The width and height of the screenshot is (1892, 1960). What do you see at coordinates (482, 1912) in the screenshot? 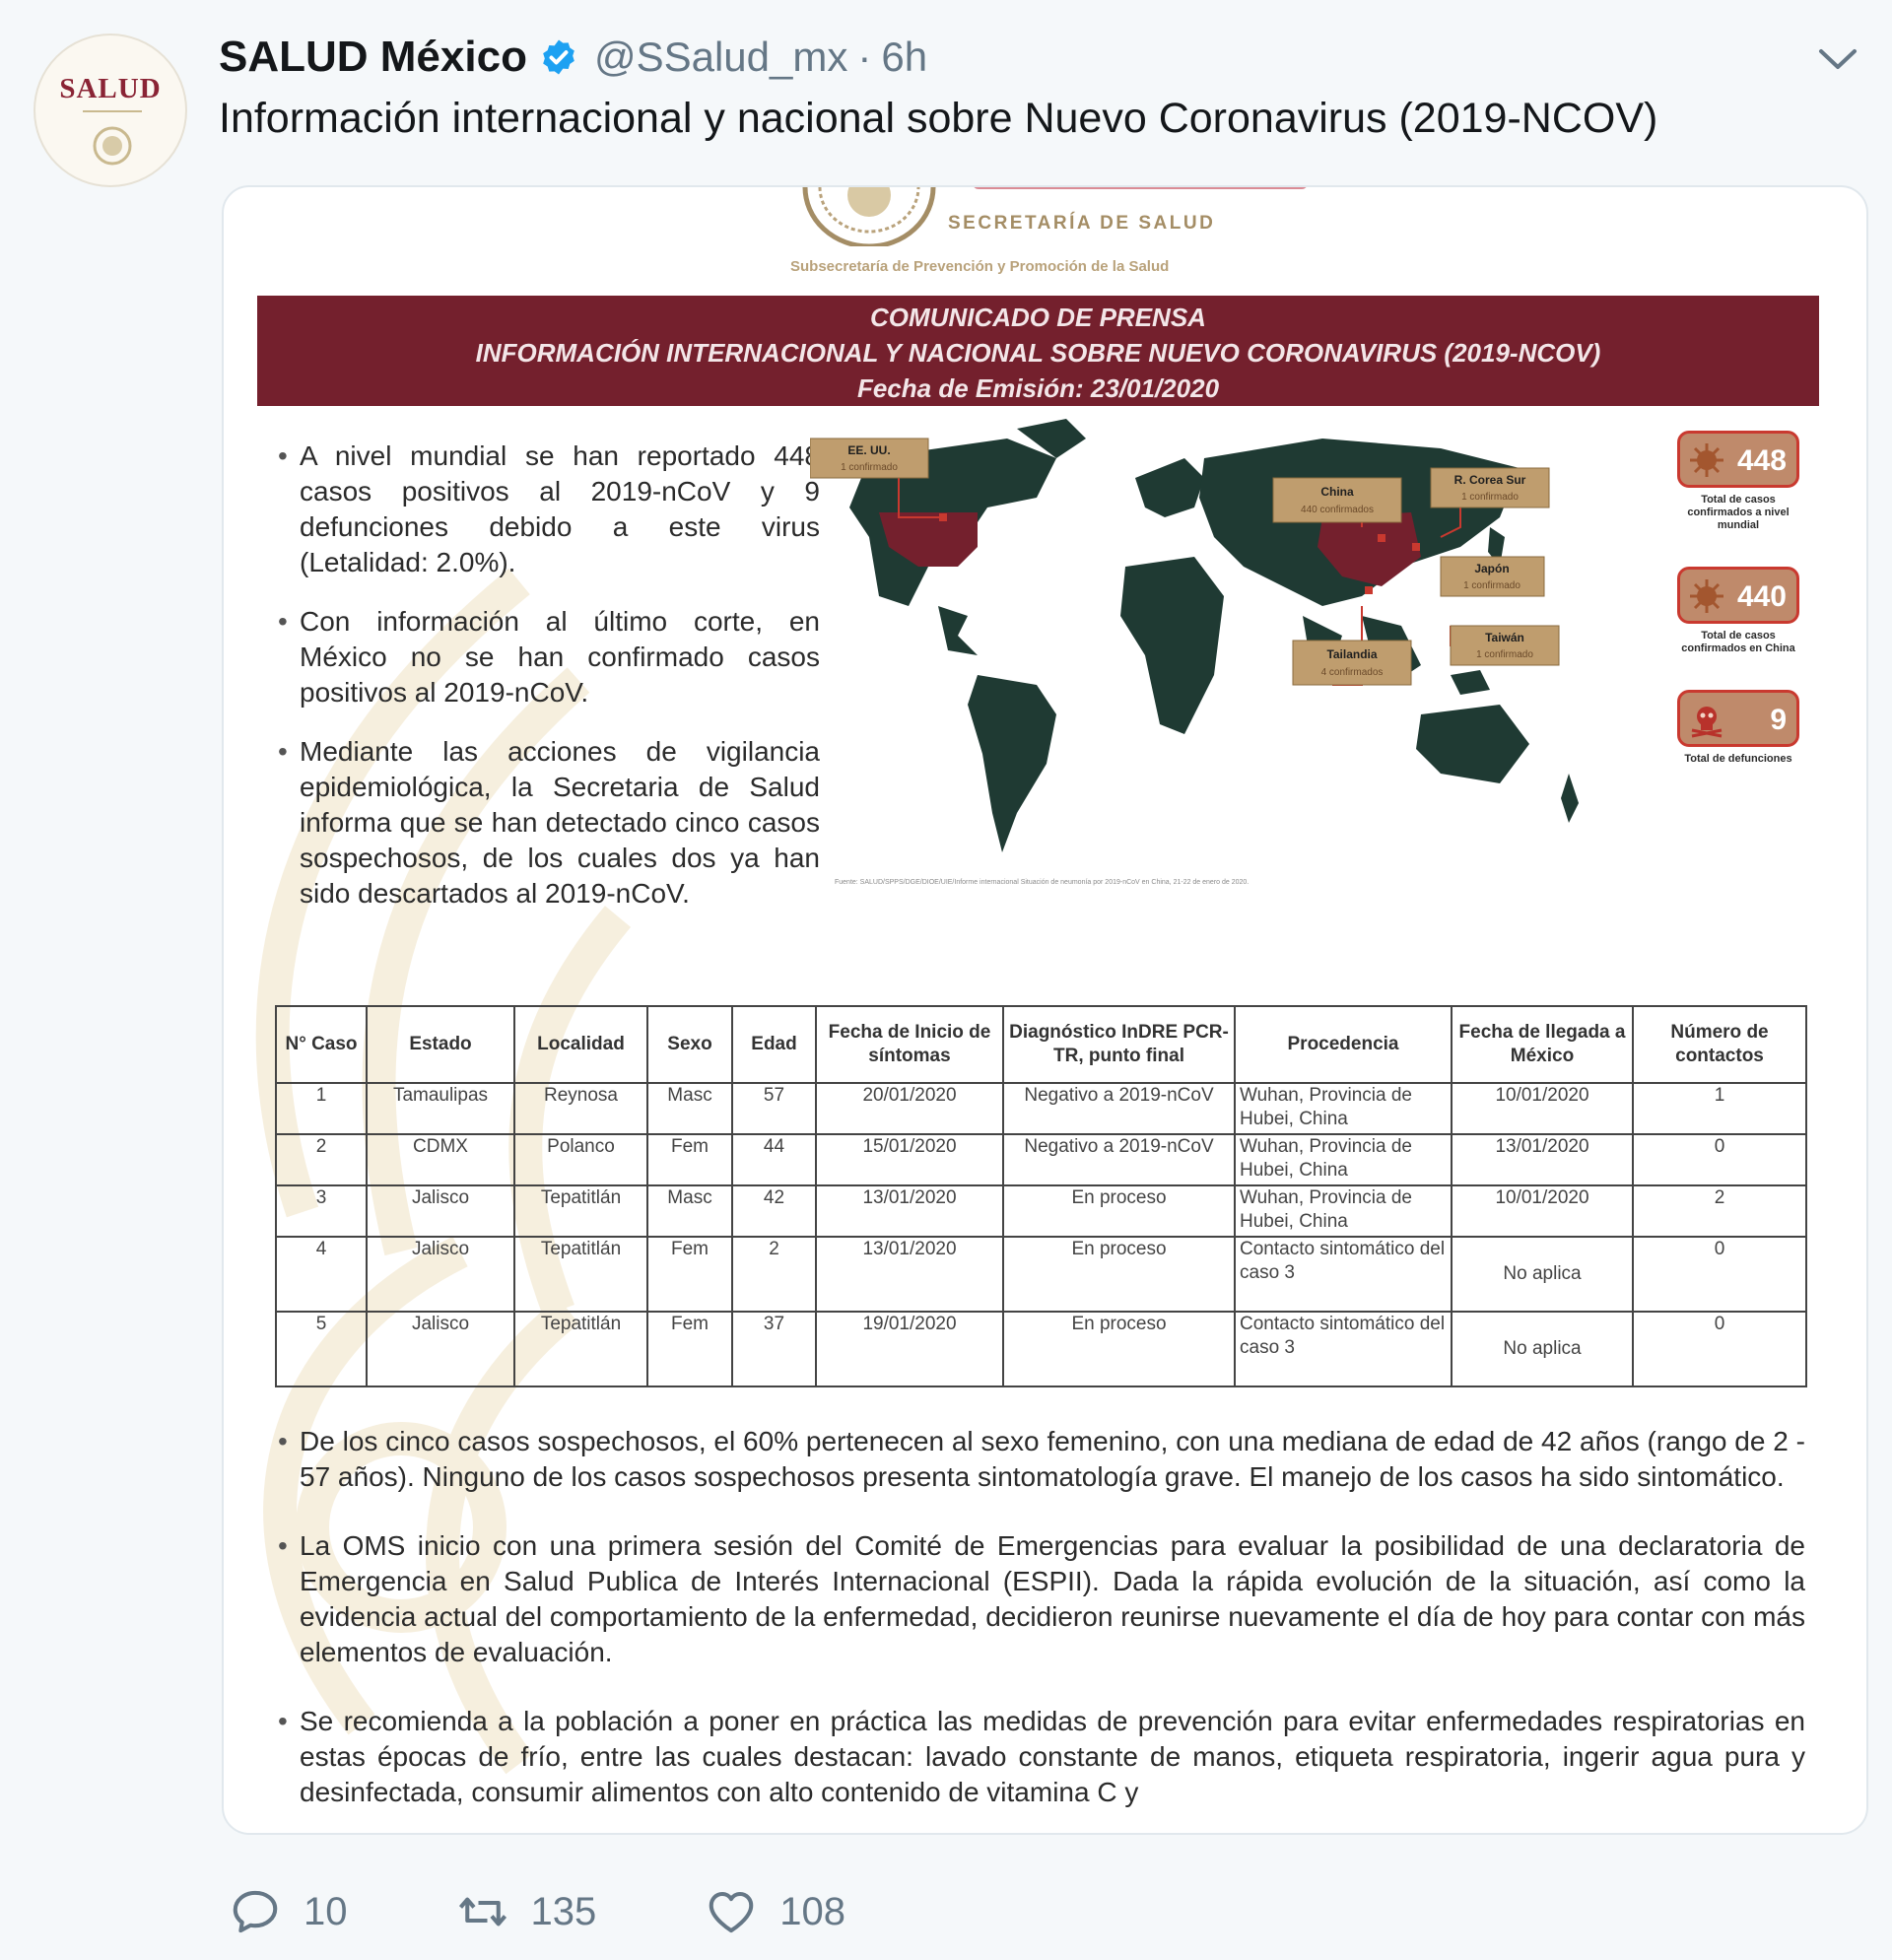
I see `retweet-icon` at bounding box center [482, 1912].